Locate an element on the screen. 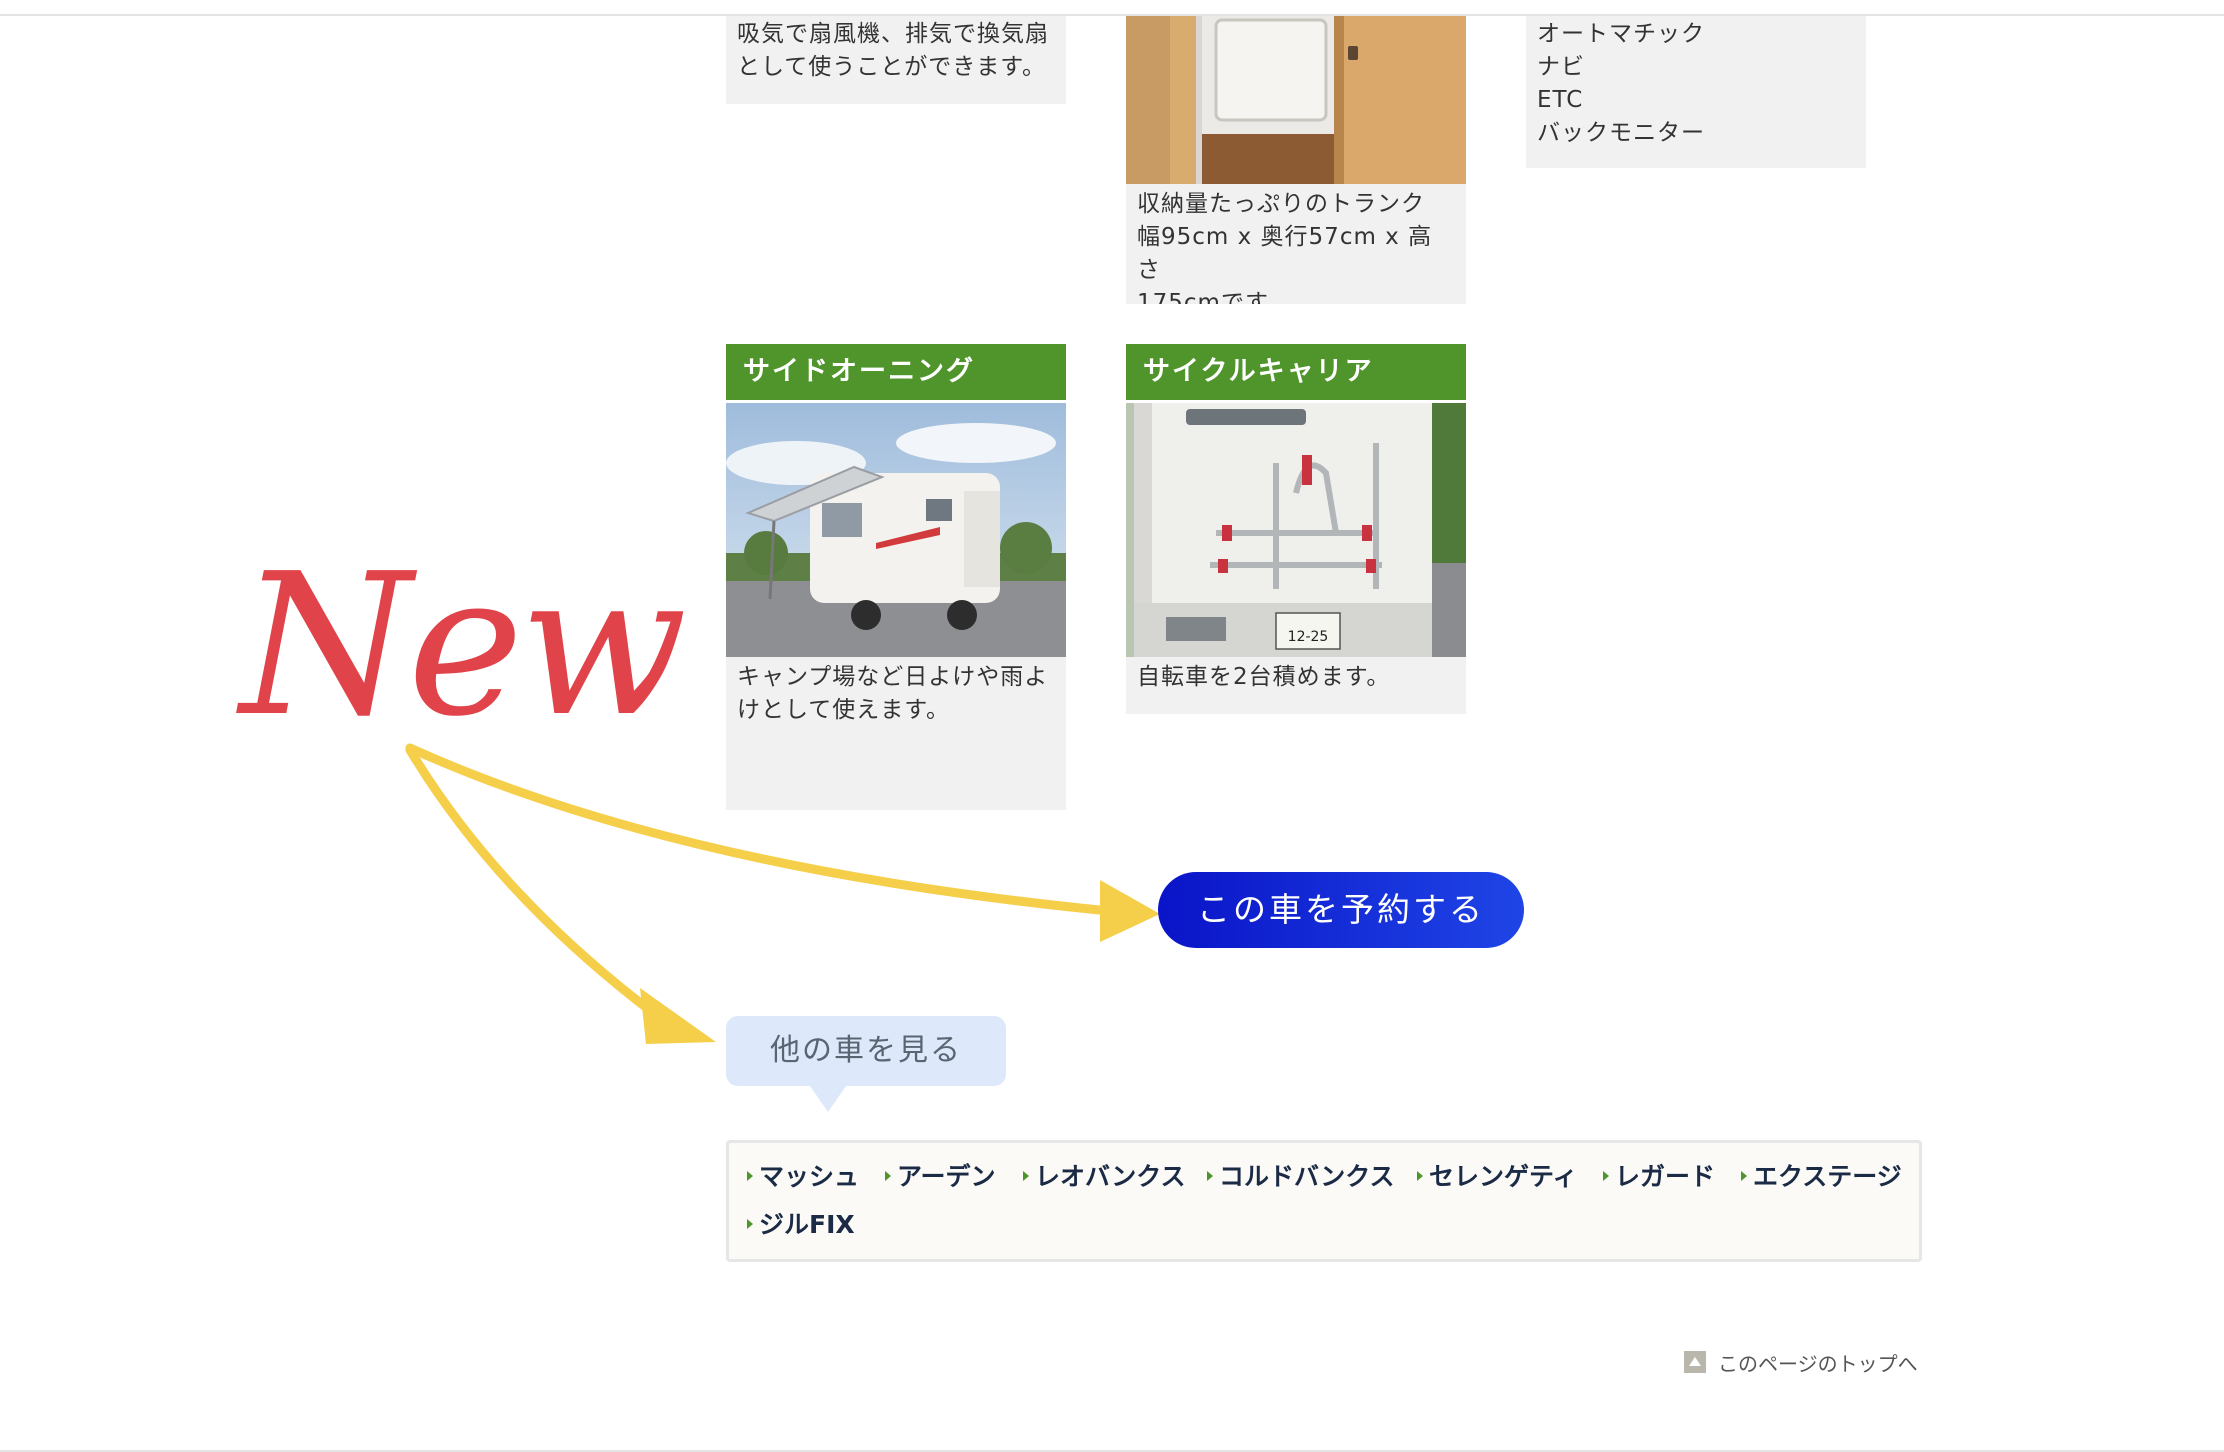 The height and width of the screenshot is (1452, 2224). awning-photo is located at coordinates (896, 530).